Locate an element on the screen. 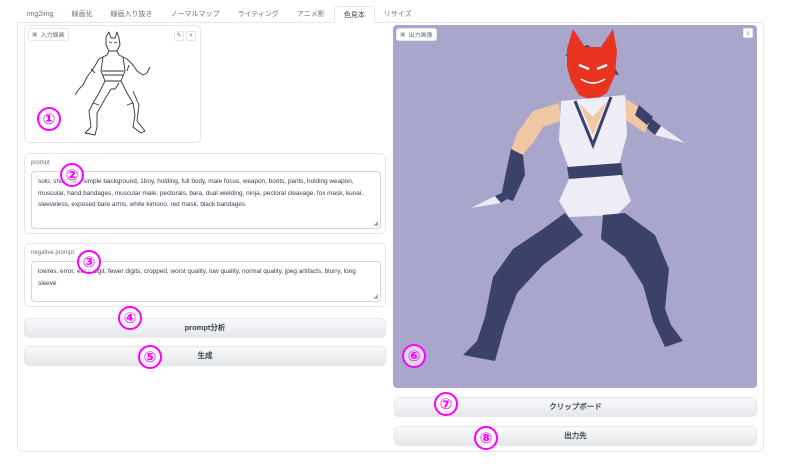 This screenshot has width=800, height=474. tab-lineart: 線画化 is located at coordinates (81, 14).